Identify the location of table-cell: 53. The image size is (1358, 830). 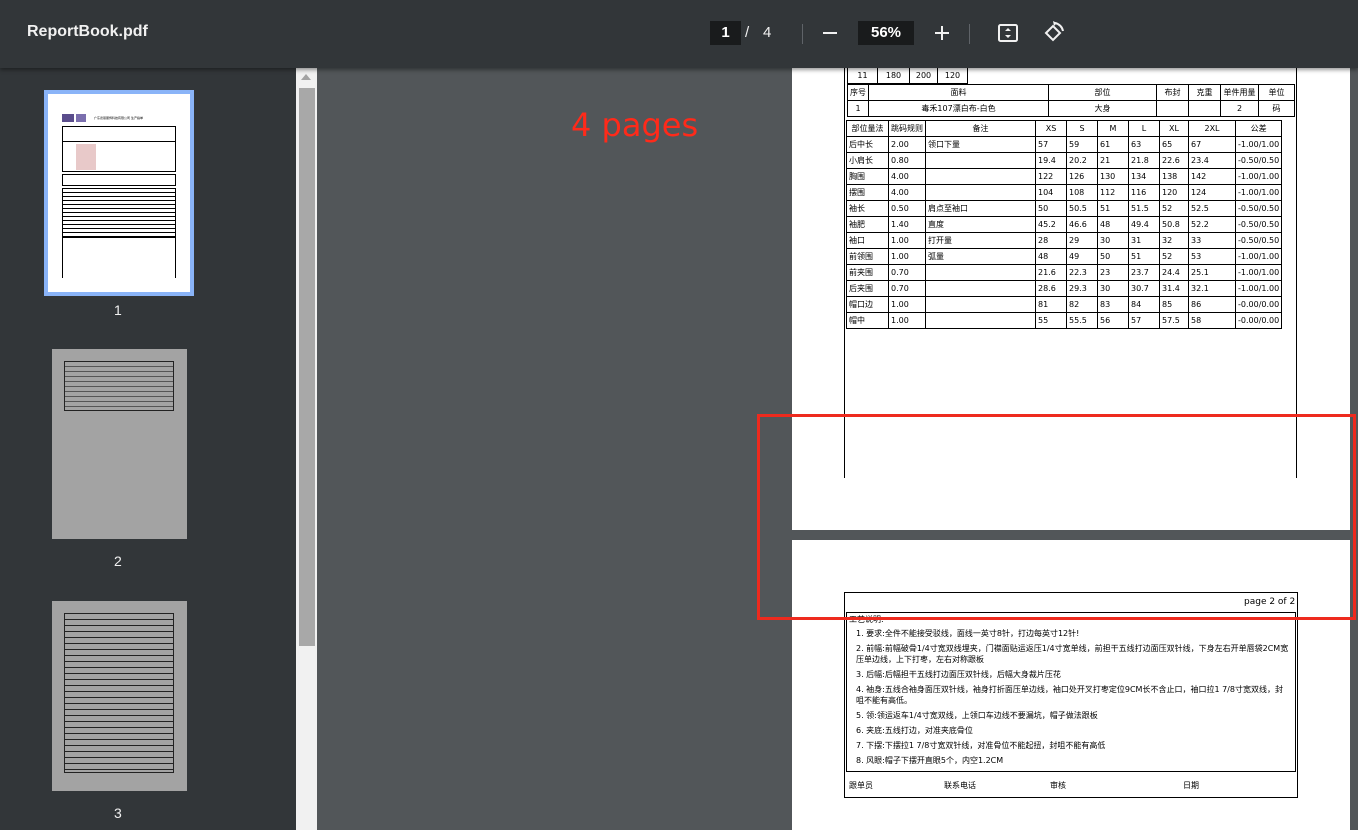
(1212, 256).